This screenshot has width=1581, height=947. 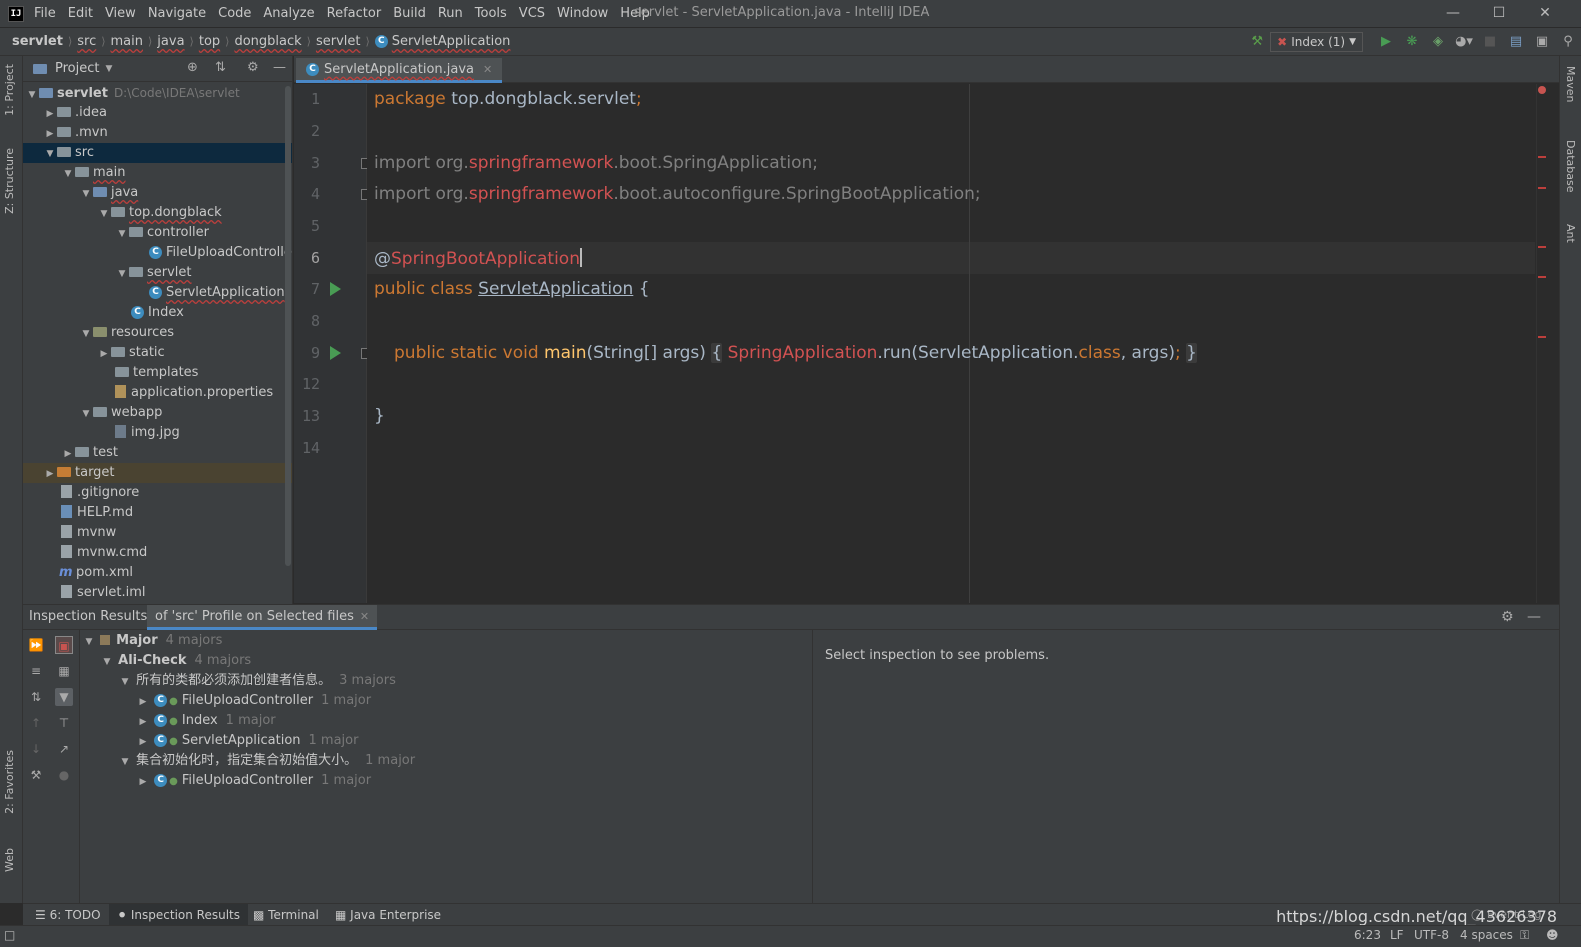 What do you see at coordinates (338, 41) in the screenshot?
I see `breadcrumb-servlet: servlet` at bounding box center [338, 41].